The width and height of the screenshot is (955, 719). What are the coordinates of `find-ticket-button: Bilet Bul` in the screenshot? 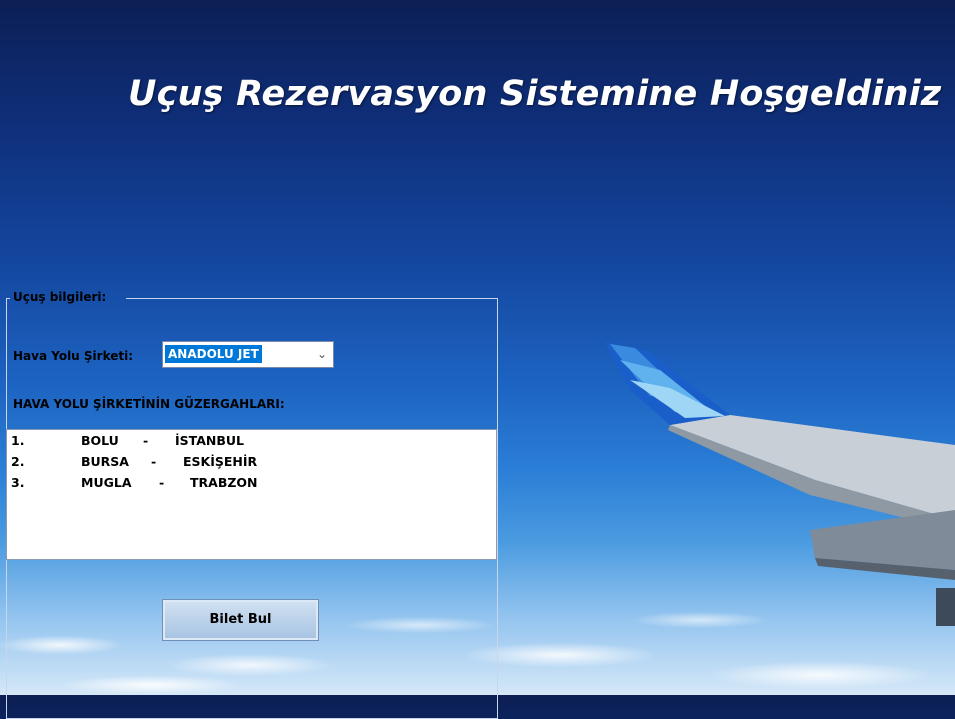 It's located at (240, 620).